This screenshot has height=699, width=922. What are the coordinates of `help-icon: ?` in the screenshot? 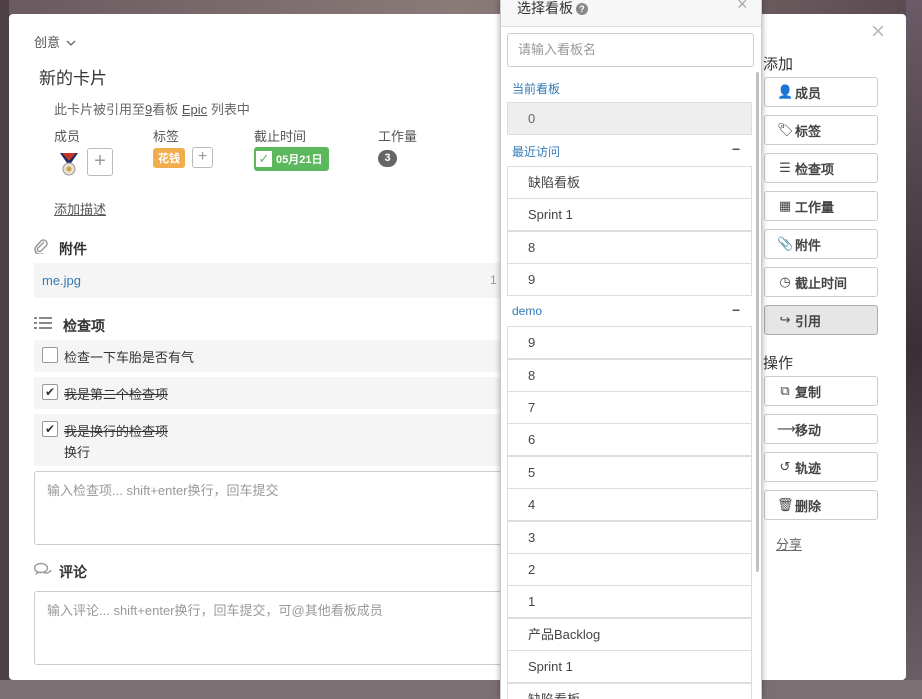 It's located at (582, 9).